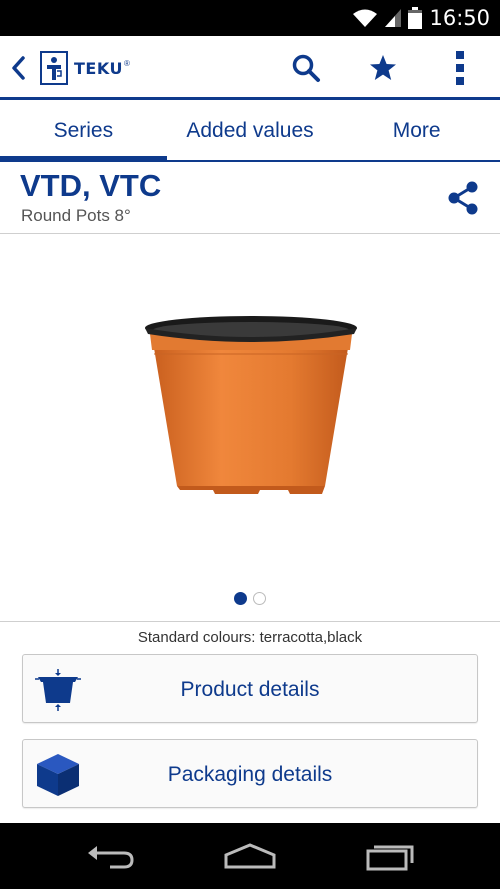  I want to click on chevron-left-icon, so click(18, 68).